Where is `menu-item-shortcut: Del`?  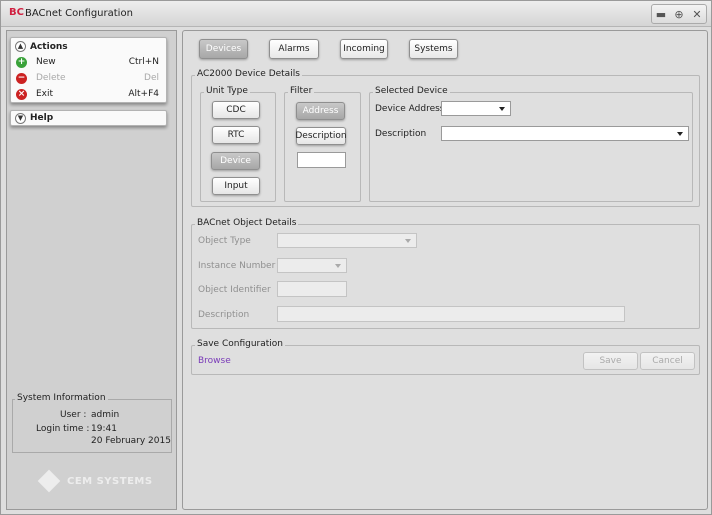 menu-item-shortcut: Del is located at coordinates (151, 78).